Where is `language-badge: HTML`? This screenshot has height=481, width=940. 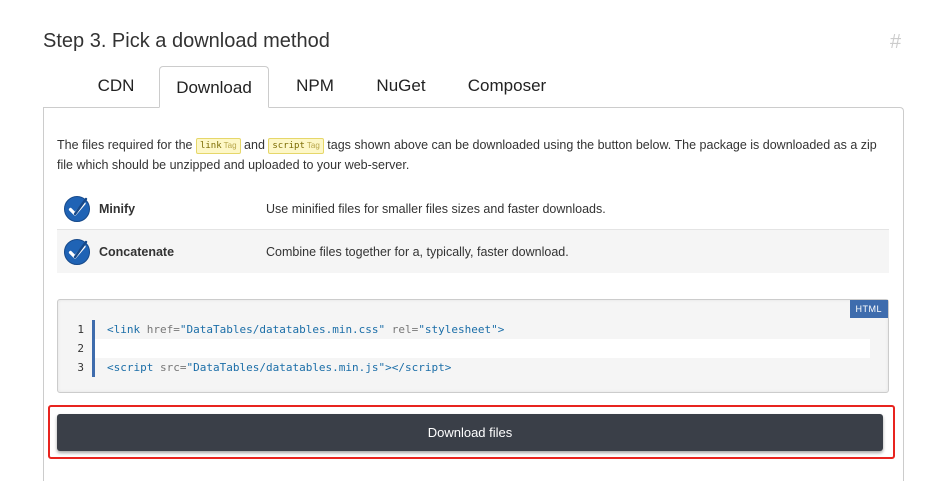 language-badge: HTML is located at coordinates (868, 309).